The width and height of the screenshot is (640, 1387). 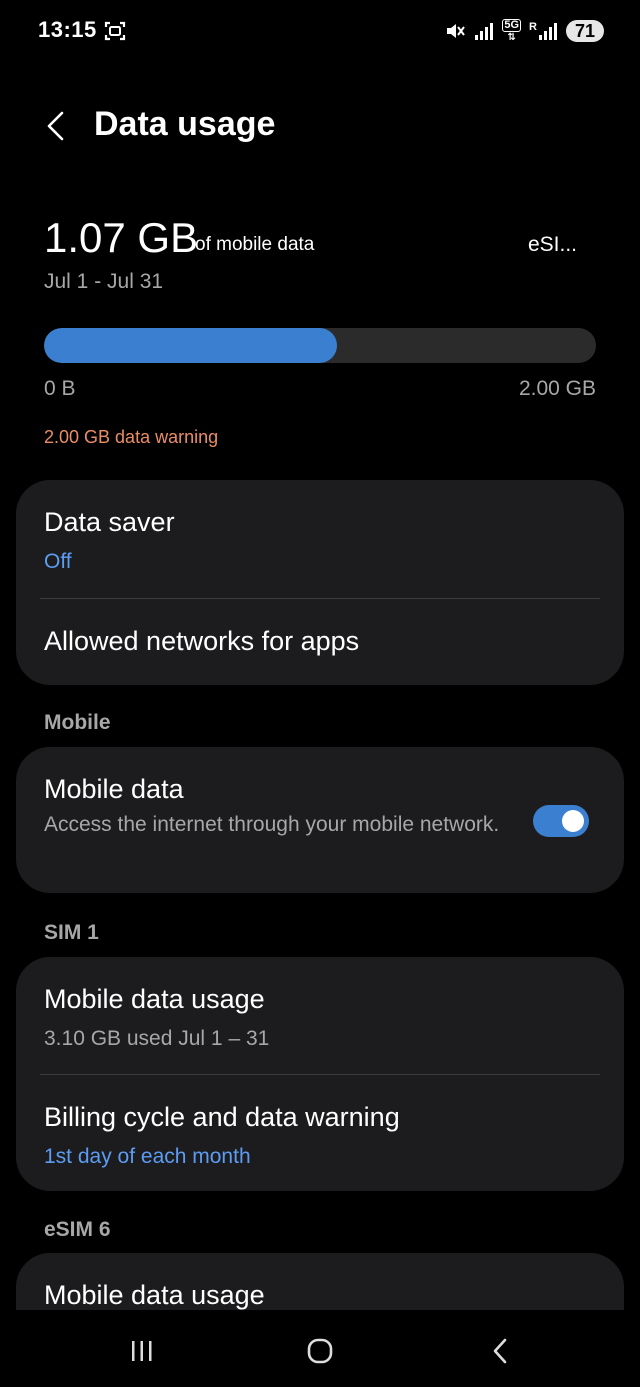 I want to click on section-label-mobile: Mobile, so click(x=77, y=722).